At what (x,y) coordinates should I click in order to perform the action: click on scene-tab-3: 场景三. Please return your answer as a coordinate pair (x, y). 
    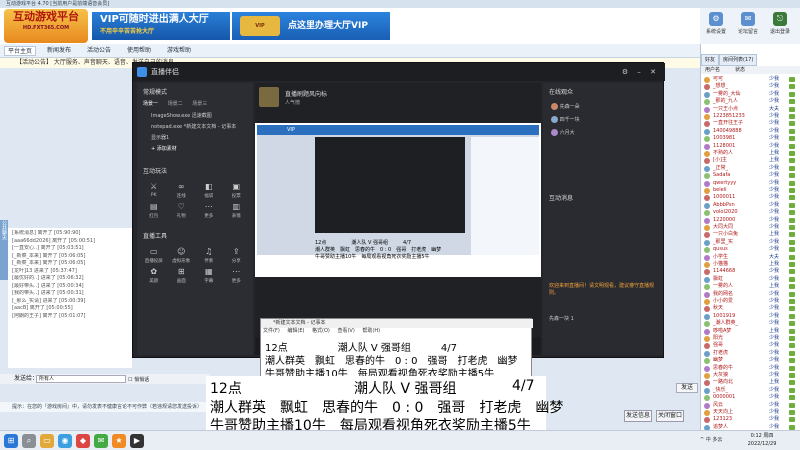
    Looking at the image, I should click on (199, 104).